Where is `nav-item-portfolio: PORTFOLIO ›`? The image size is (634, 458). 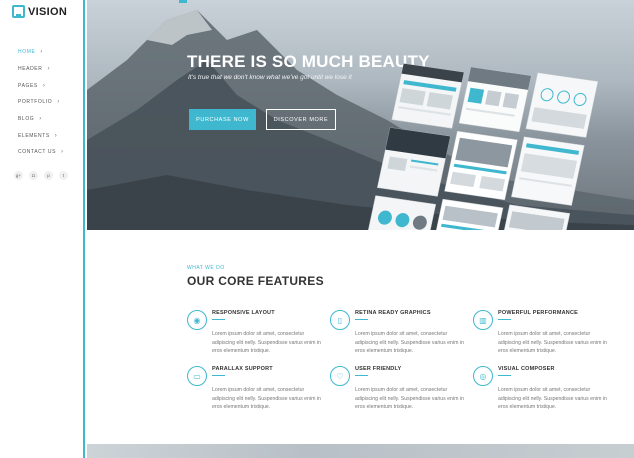 nav-item-portfolio: PORTFOLIO › is located at coordinates (41, 102).